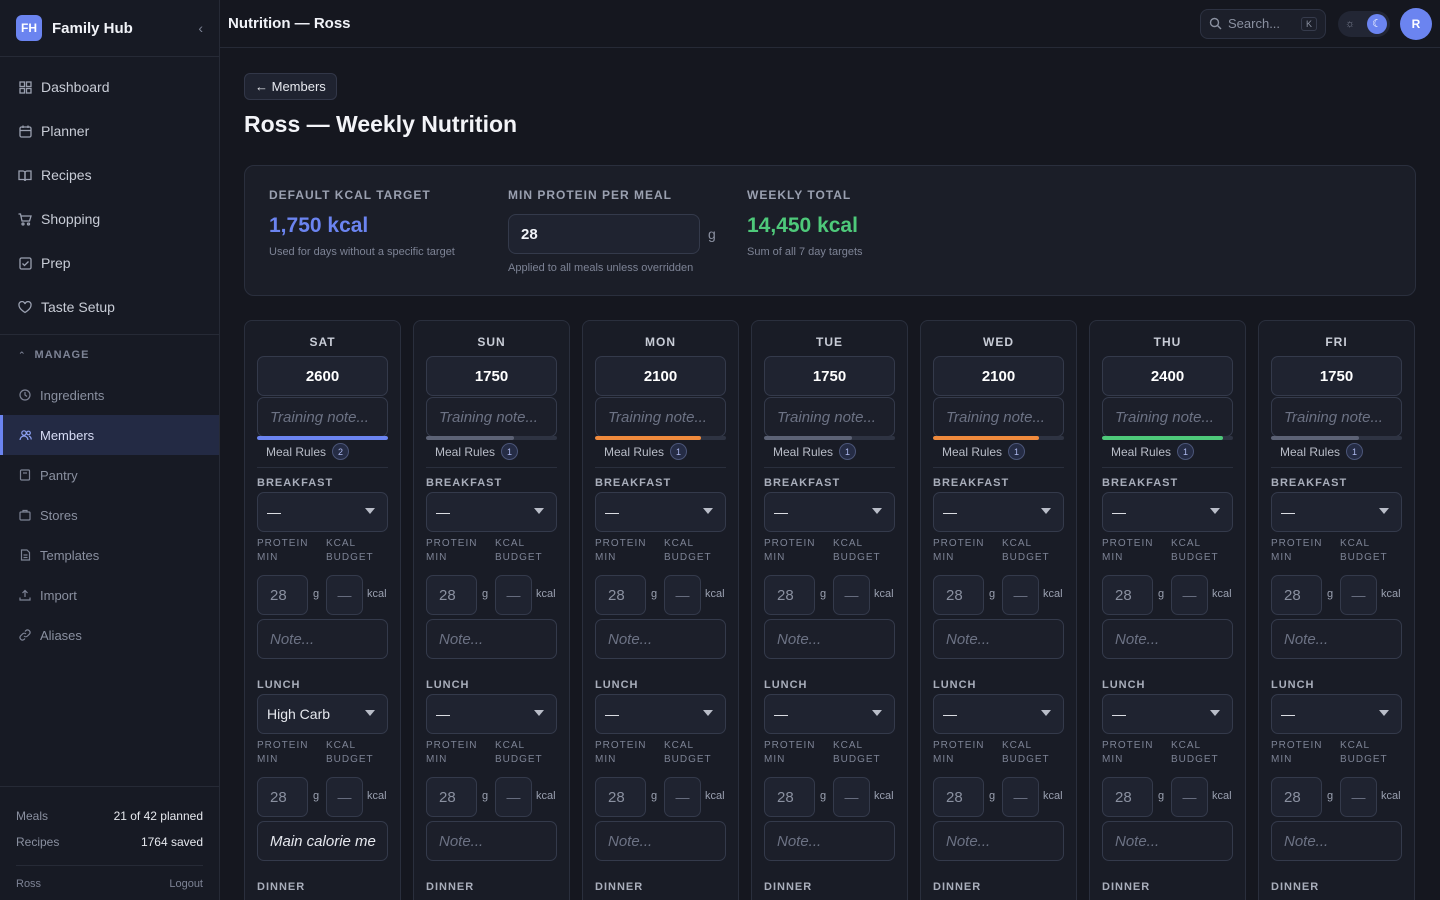 This screenshot has width=1440, height=900. What do you see at coordinates (186, 884) in the screenshot?
I see `logout-link: Logout` at bounding box center [186, 884].